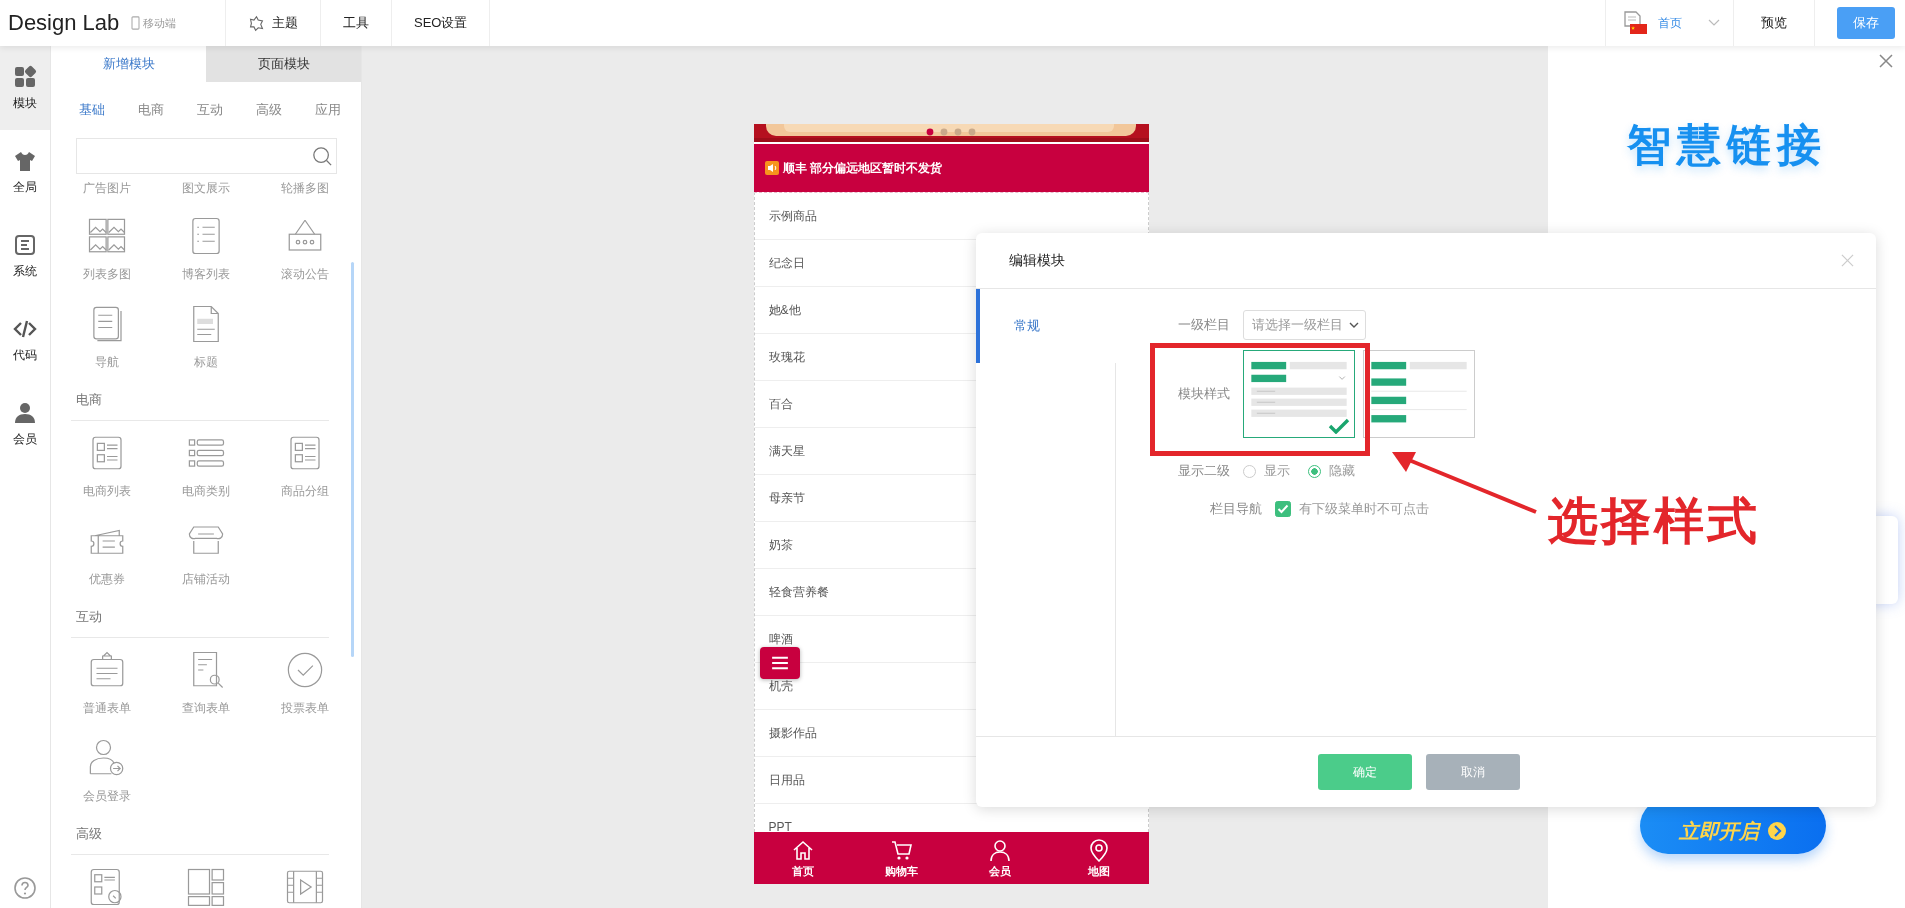  I want to click on bottom-nav-item: 地图, so click(1099, 858).